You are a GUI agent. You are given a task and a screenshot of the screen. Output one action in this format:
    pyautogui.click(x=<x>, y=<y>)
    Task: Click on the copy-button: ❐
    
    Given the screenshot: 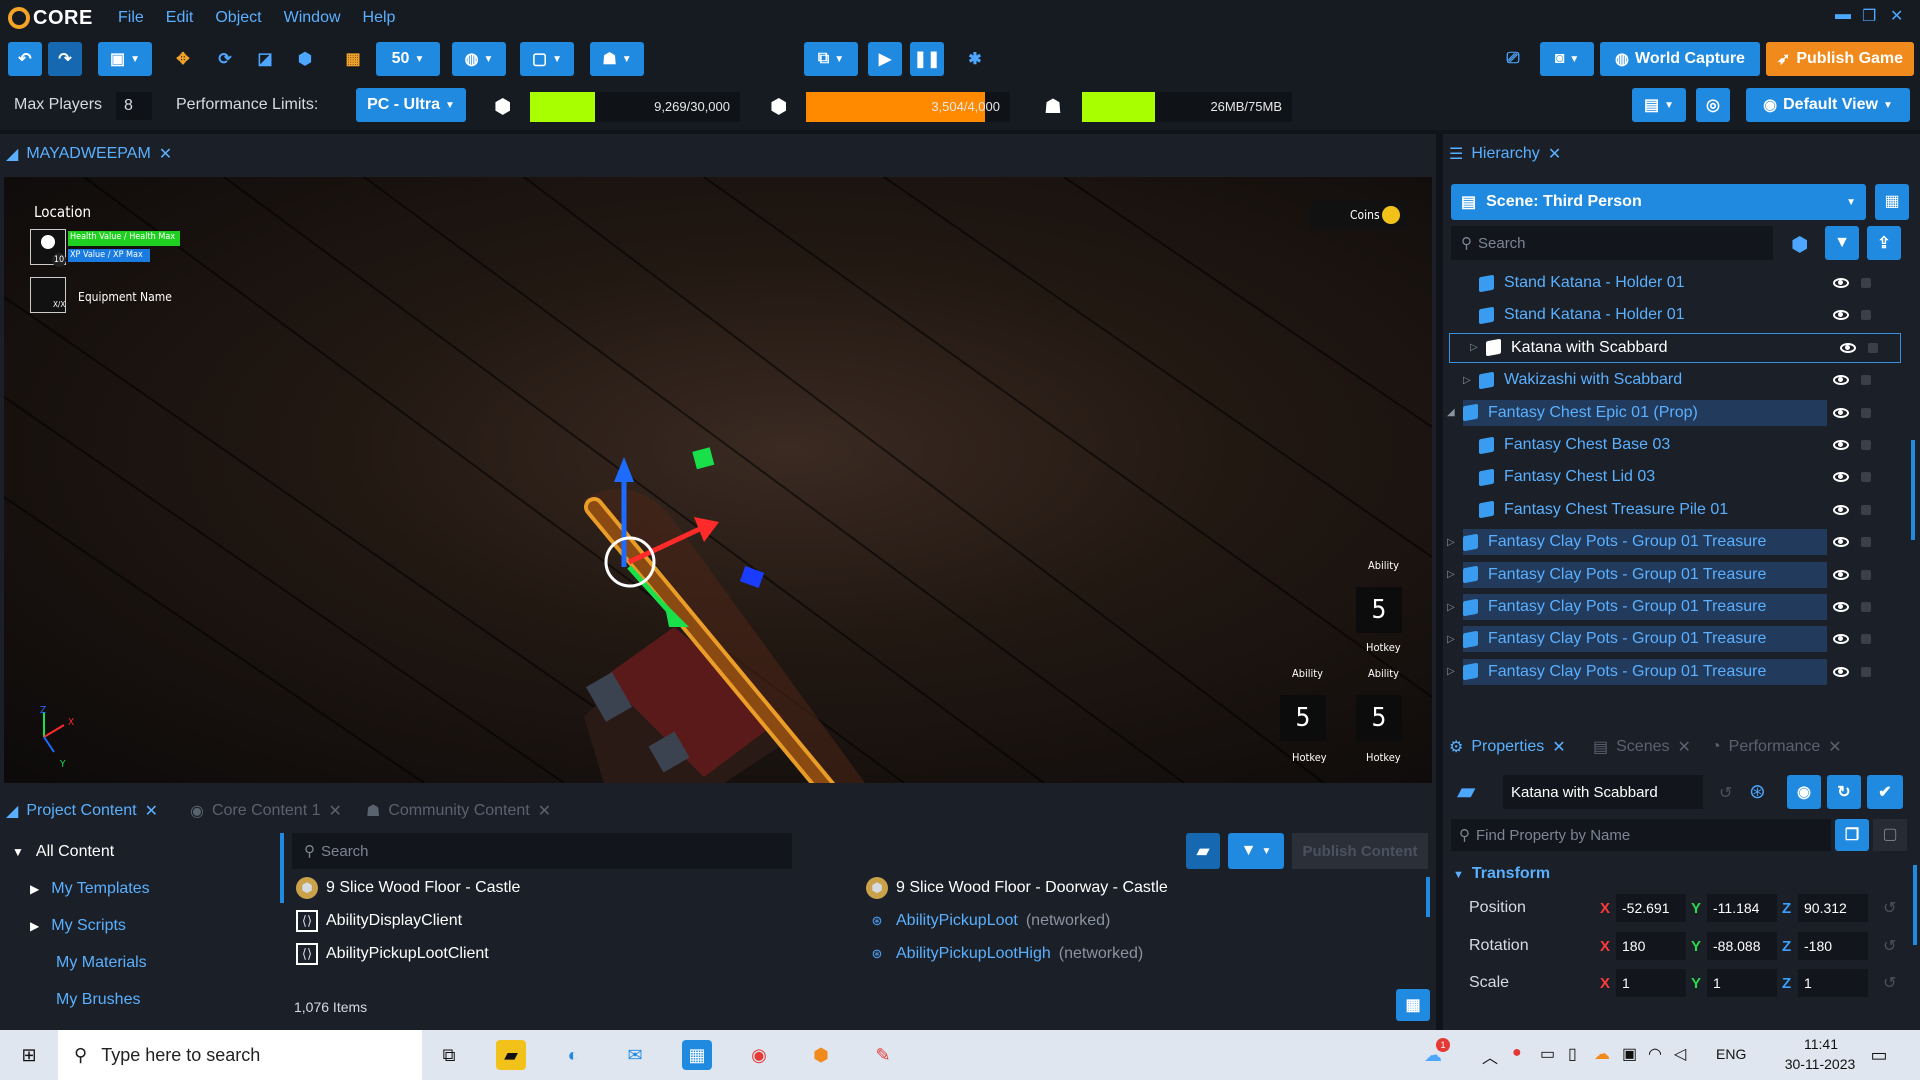 What is the action you would take?
    pyautogui.click(x=1852, y=835)
    